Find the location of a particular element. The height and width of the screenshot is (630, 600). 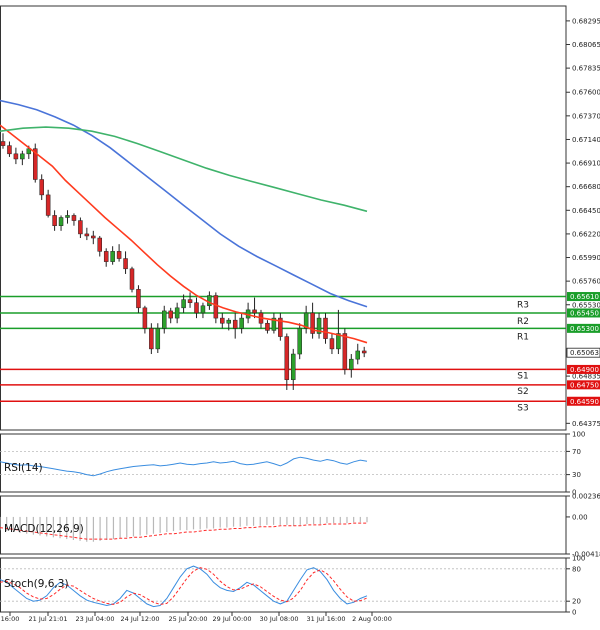

indicator-axis-label: 0 is located at coordinates (574, 613).